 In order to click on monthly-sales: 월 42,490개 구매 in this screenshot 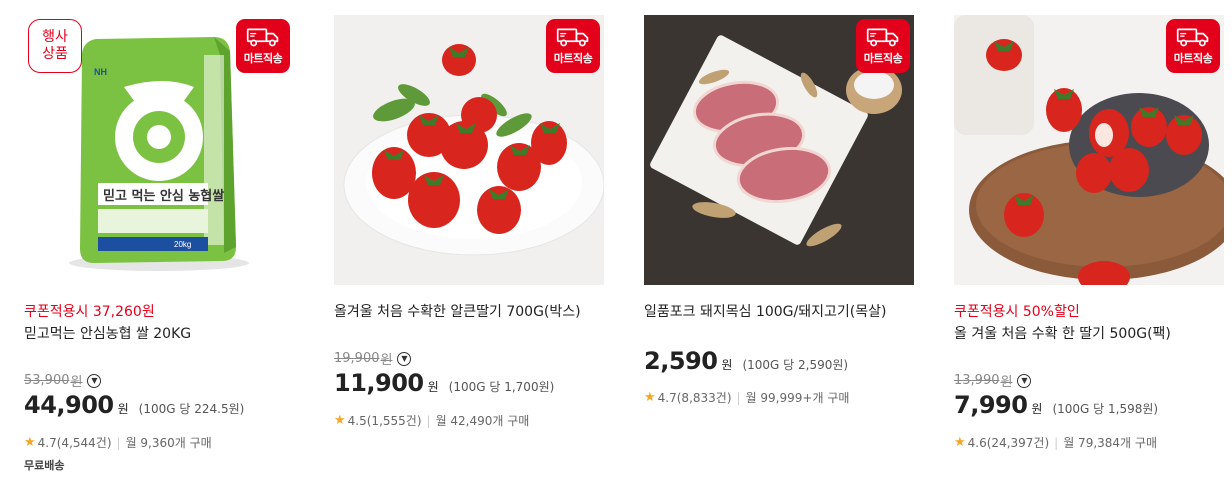, I will do `click(482, 421)`.